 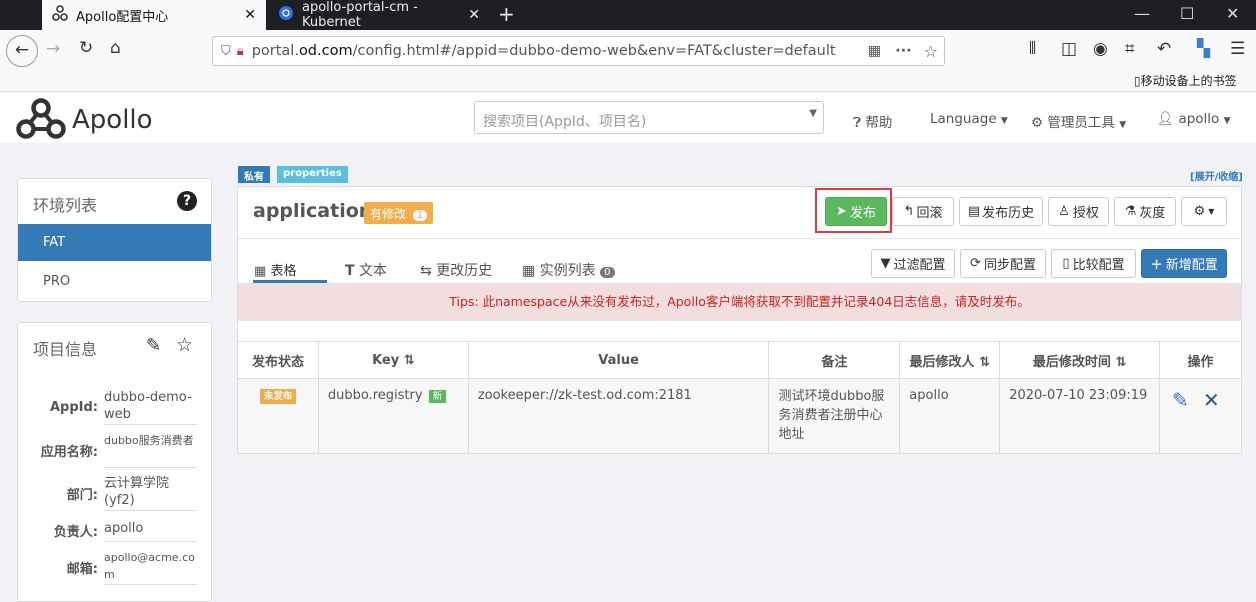 I want to click on active-tab-indicator, so click(x=290, y=281).